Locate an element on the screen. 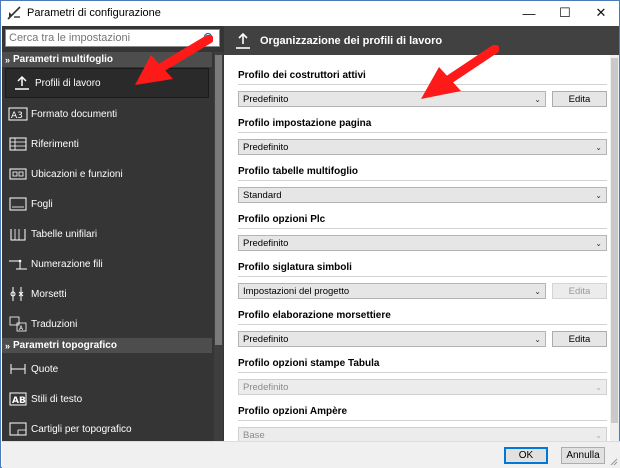 The image size is (620, 468). sidebar-item-label: Riferimenti is located at coordinates (55, 144).